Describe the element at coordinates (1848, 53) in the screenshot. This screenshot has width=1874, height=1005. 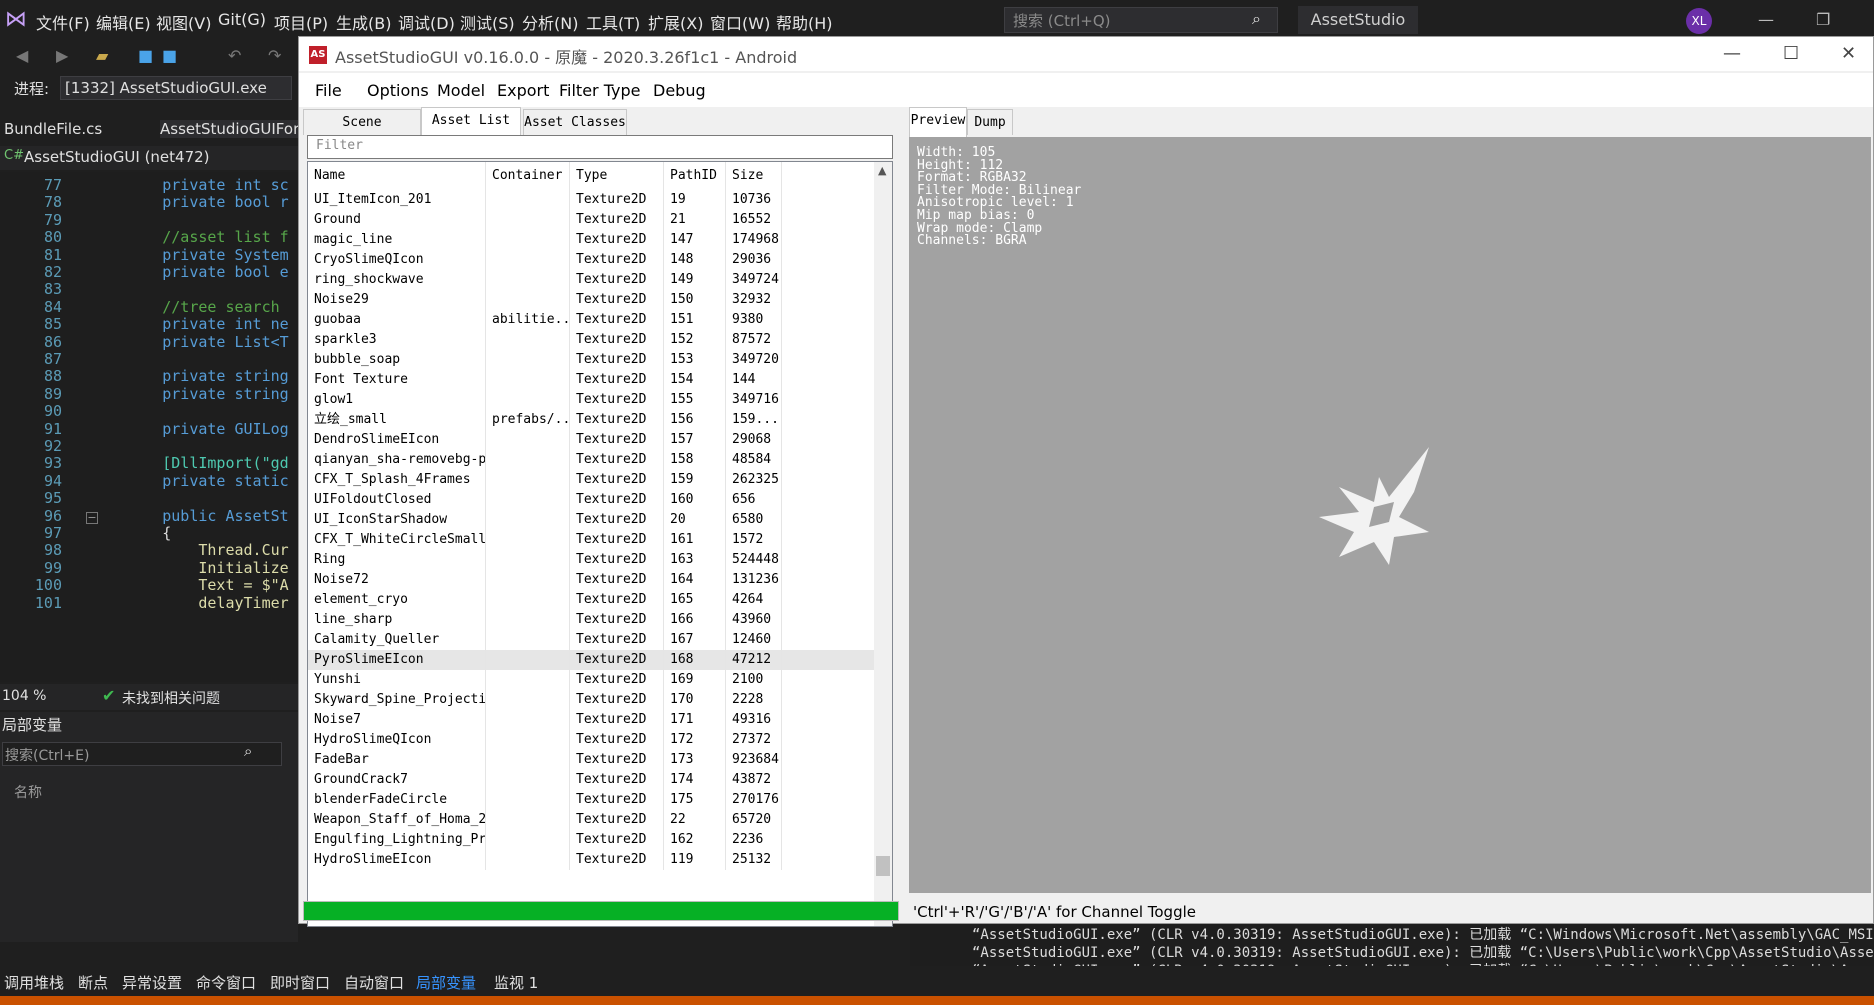
I see `as-close-icon: ✕` at that location.